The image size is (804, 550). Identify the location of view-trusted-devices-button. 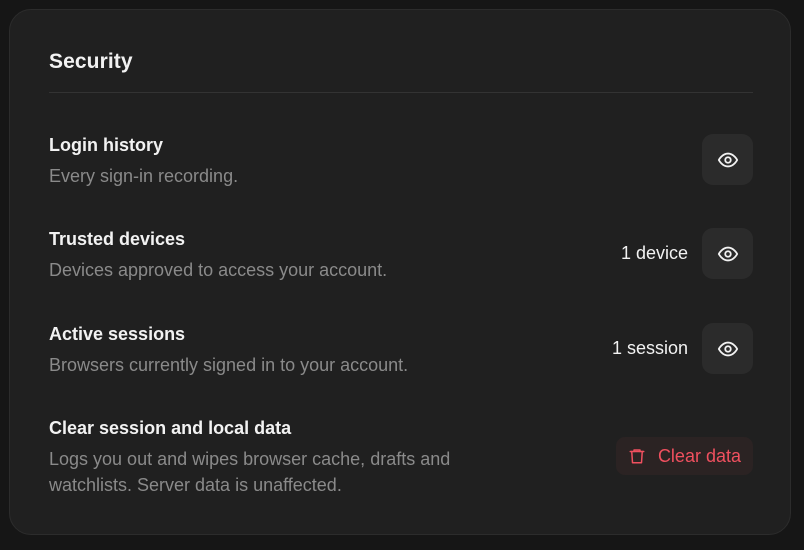
(727, 253).